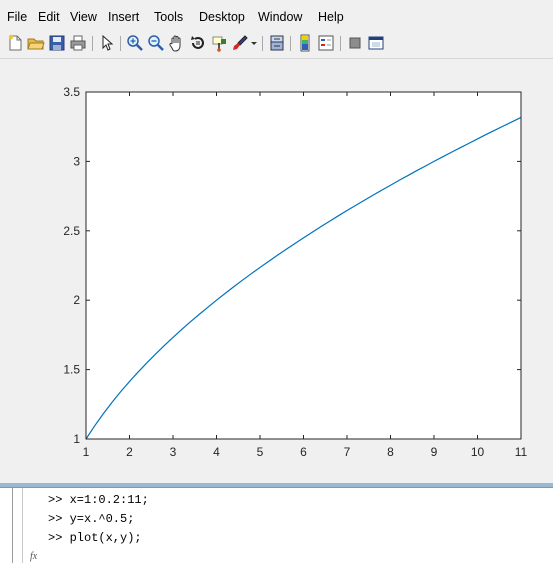  I want to click on pan-hand-icon, so click(177, 43).